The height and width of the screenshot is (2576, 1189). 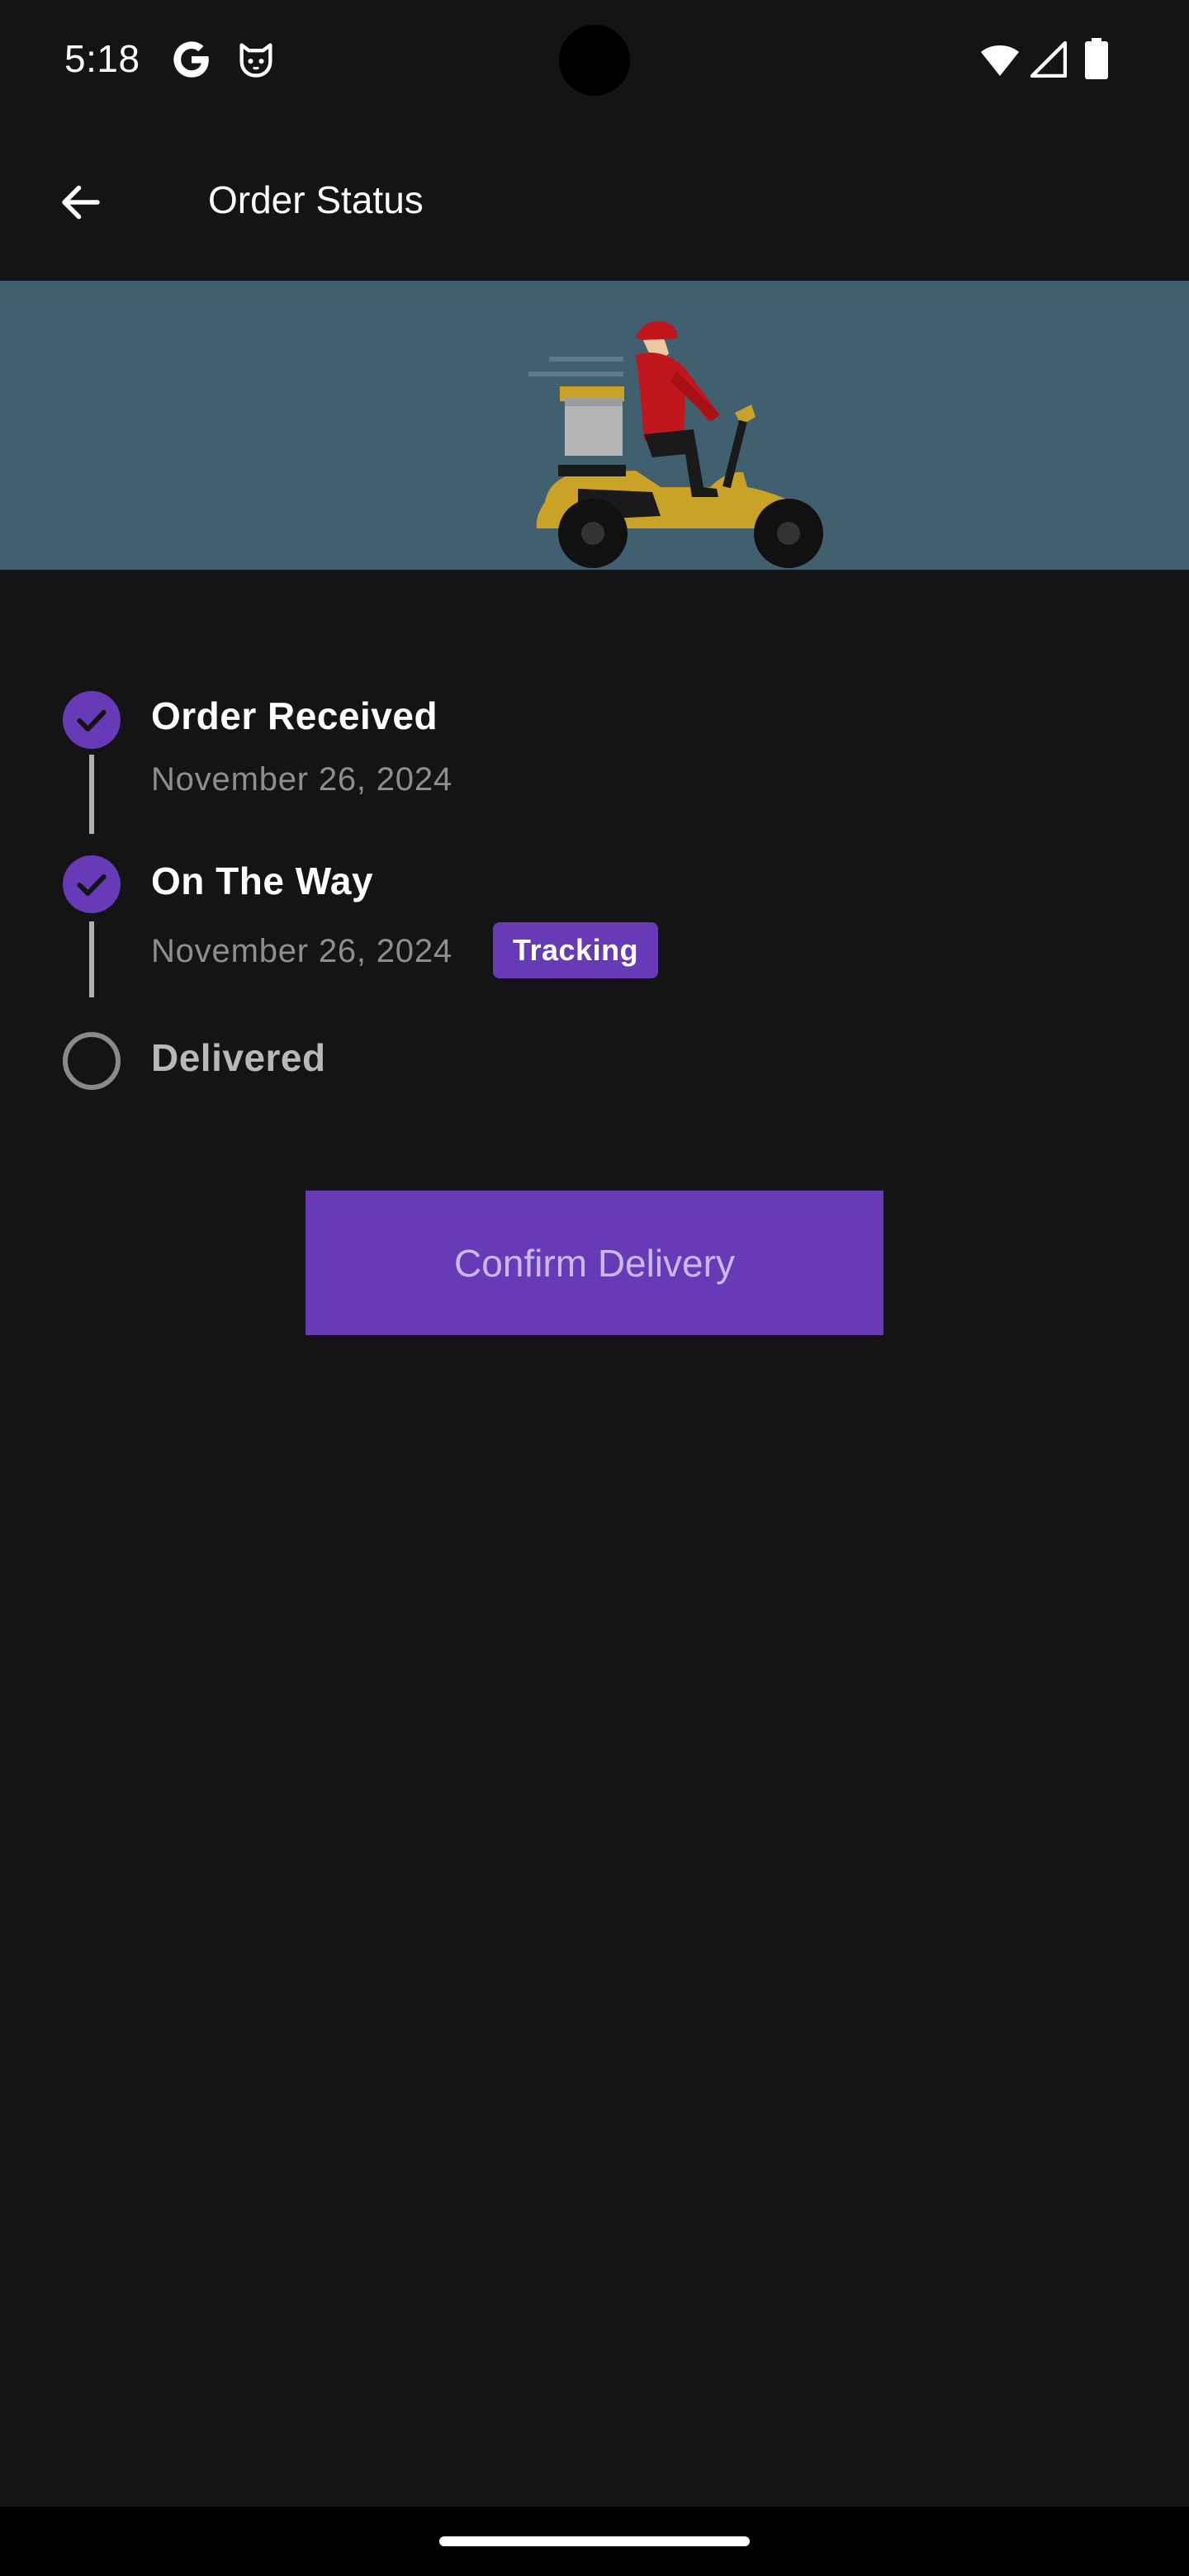 I want to click on status-time: 5:18, so click(x=102, y=58).